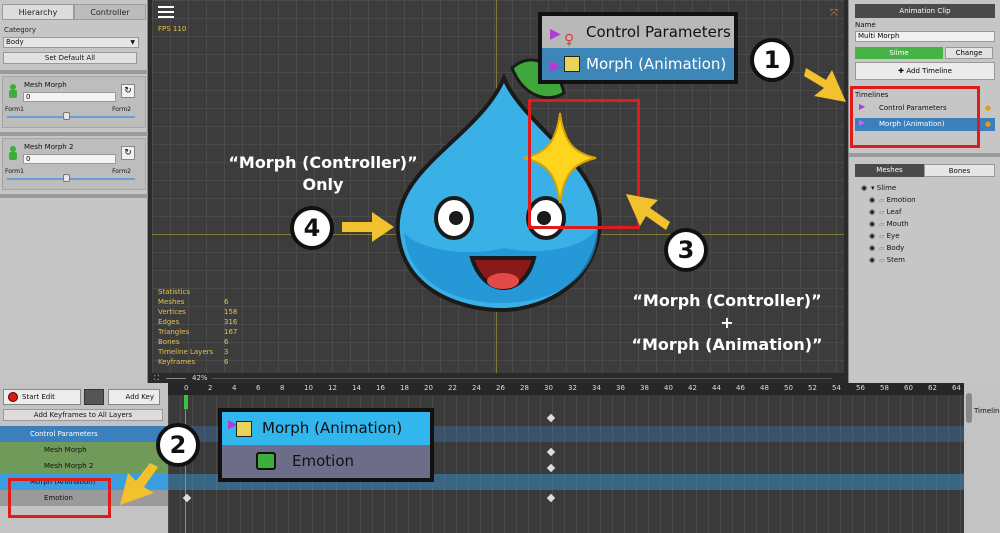  Describe the element at coordinates (14, 171) in the screenshot. I see `form1-label: Form1` at that location.